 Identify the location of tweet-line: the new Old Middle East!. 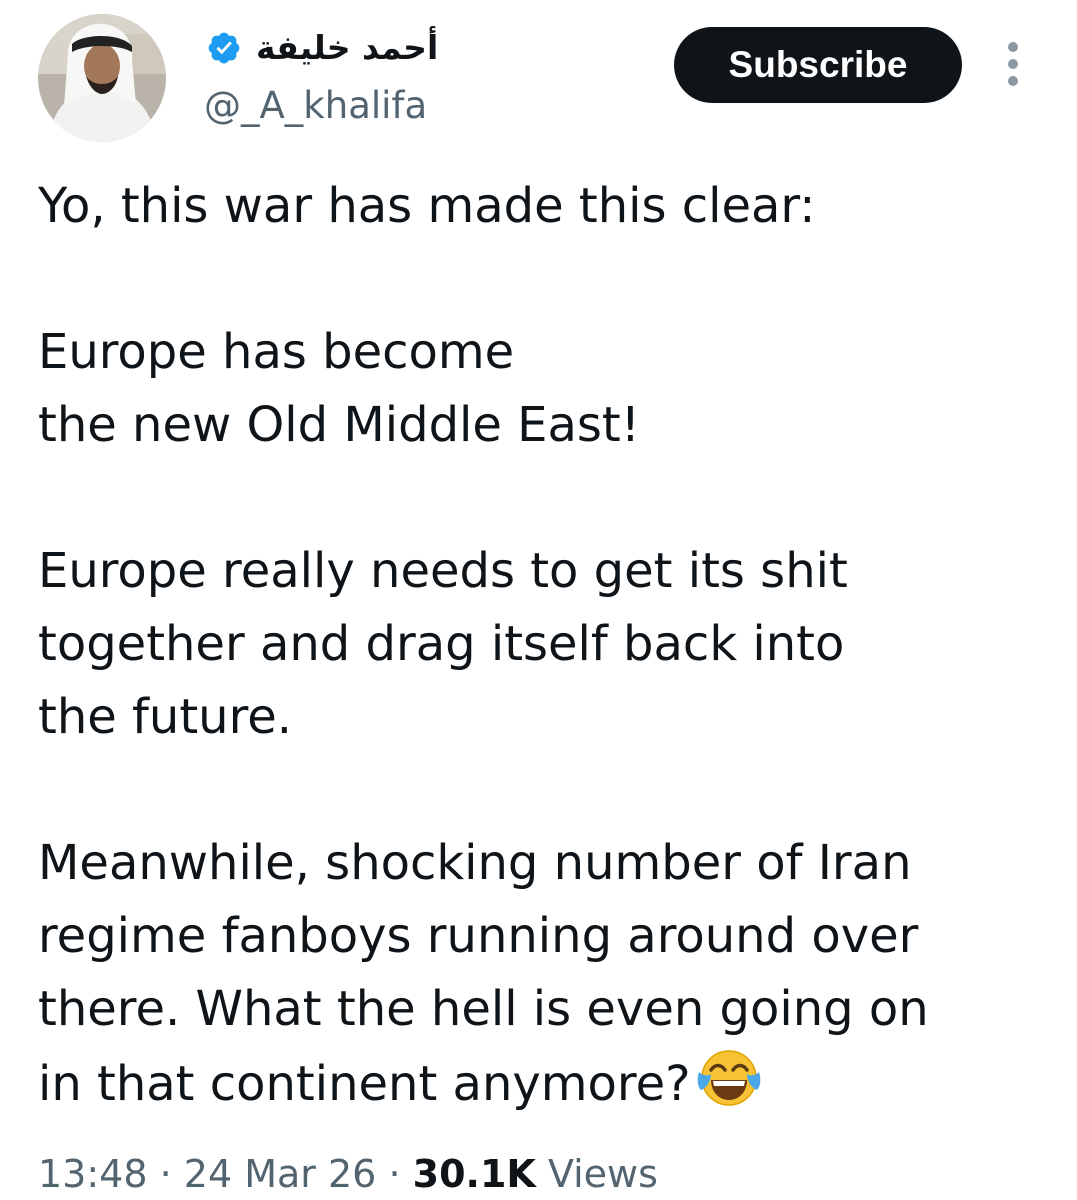
(339, 425).